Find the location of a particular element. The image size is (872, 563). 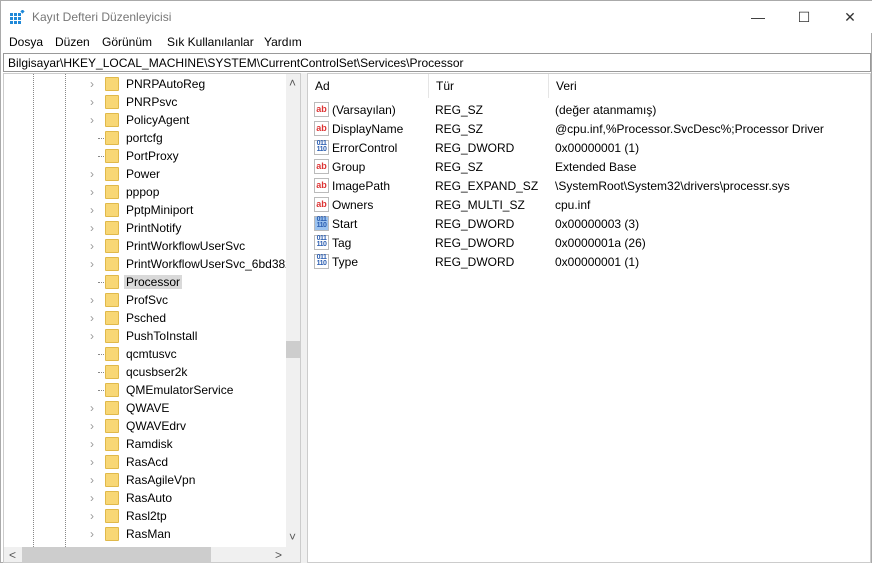

value-row: ab Owners REG_MULTI_SZ cpu.inf is located at coordinates (588, 204).